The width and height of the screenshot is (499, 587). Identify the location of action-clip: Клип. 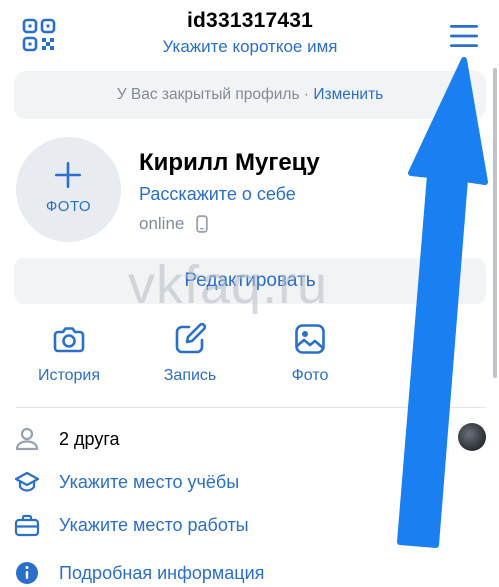
(429, 353).